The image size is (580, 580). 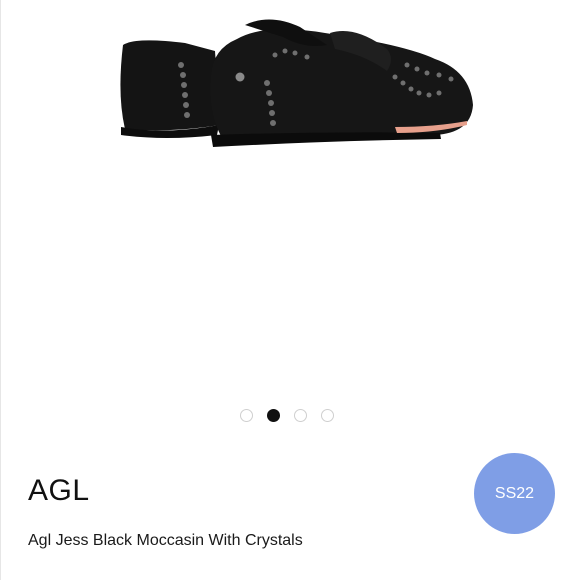 I want to click on product-title: Agl Jess Black Moccasin With Crystals, so click(x=165, y=541).